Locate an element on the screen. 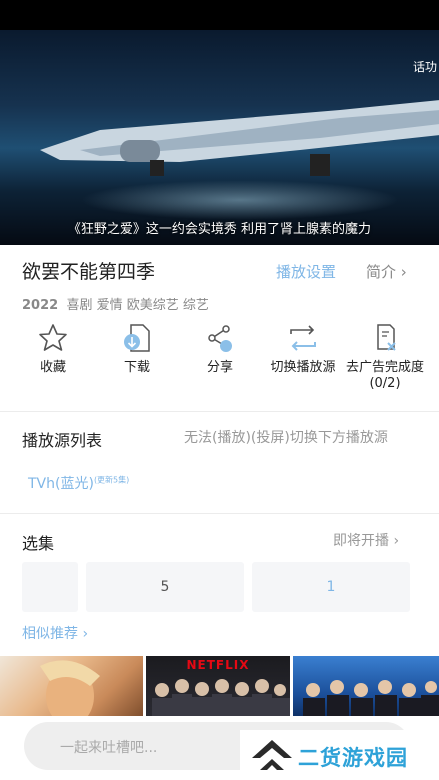 Image resolution: width=439 pixels, height=780 pixels. star-icon is located at coordinates (53, 337).